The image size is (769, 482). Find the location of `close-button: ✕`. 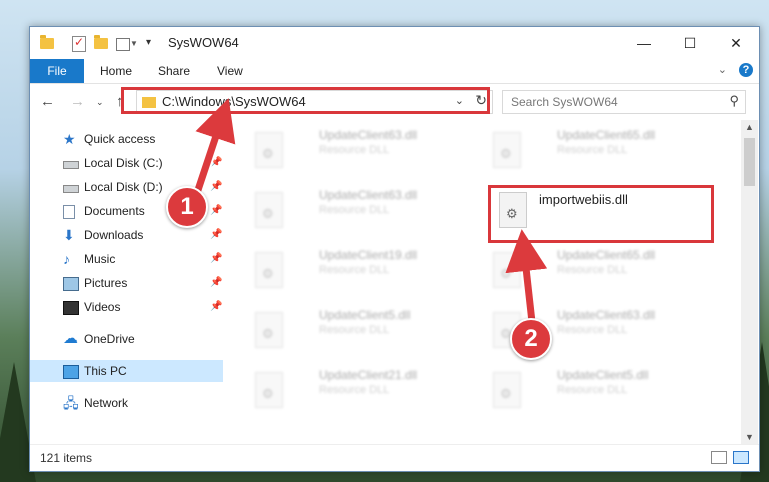

close-button: ✕ is located at coordinates (736, 43).